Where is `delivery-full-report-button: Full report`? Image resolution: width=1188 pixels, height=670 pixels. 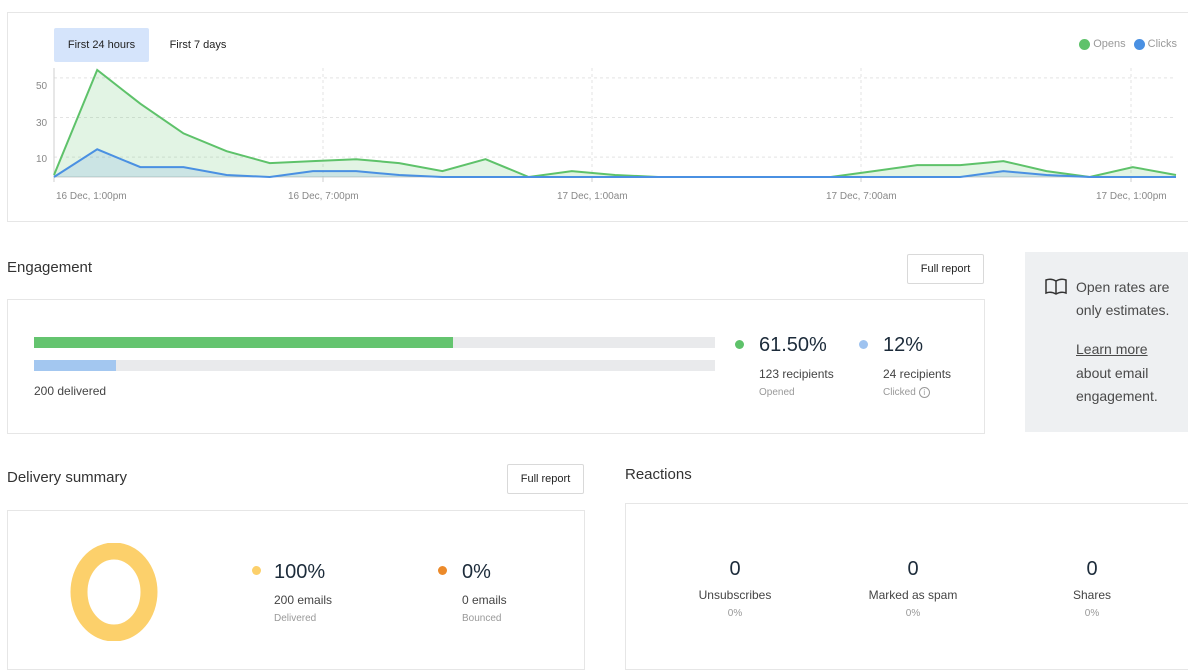
delivery-full-report-button: Full report is located at coordinates (545, 479).